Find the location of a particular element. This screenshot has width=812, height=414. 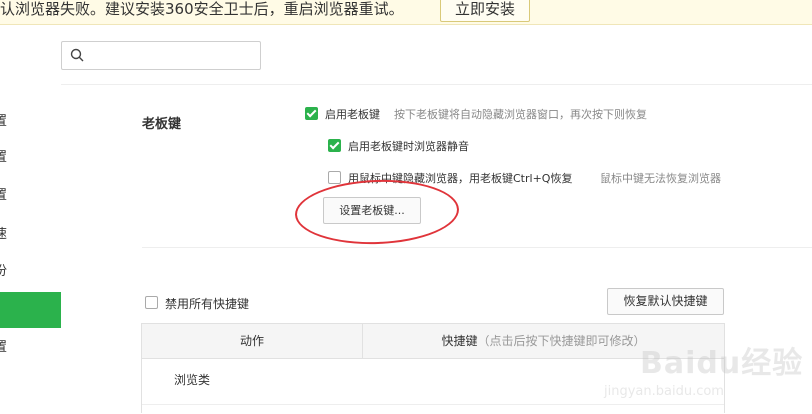

baidu-watermark: Baidu经验 jingyan.baidu.com is located at coordinates (706, 365).